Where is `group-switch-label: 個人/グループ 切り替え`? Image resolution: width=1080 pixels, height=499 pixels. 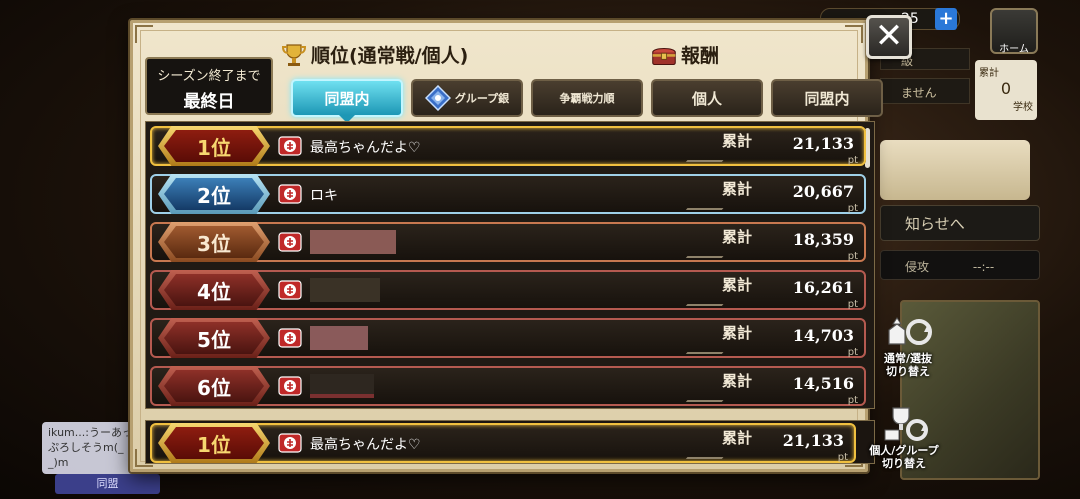
group-switch-label: 個人/グループ 切り替え is located at coordinates (904, 457).